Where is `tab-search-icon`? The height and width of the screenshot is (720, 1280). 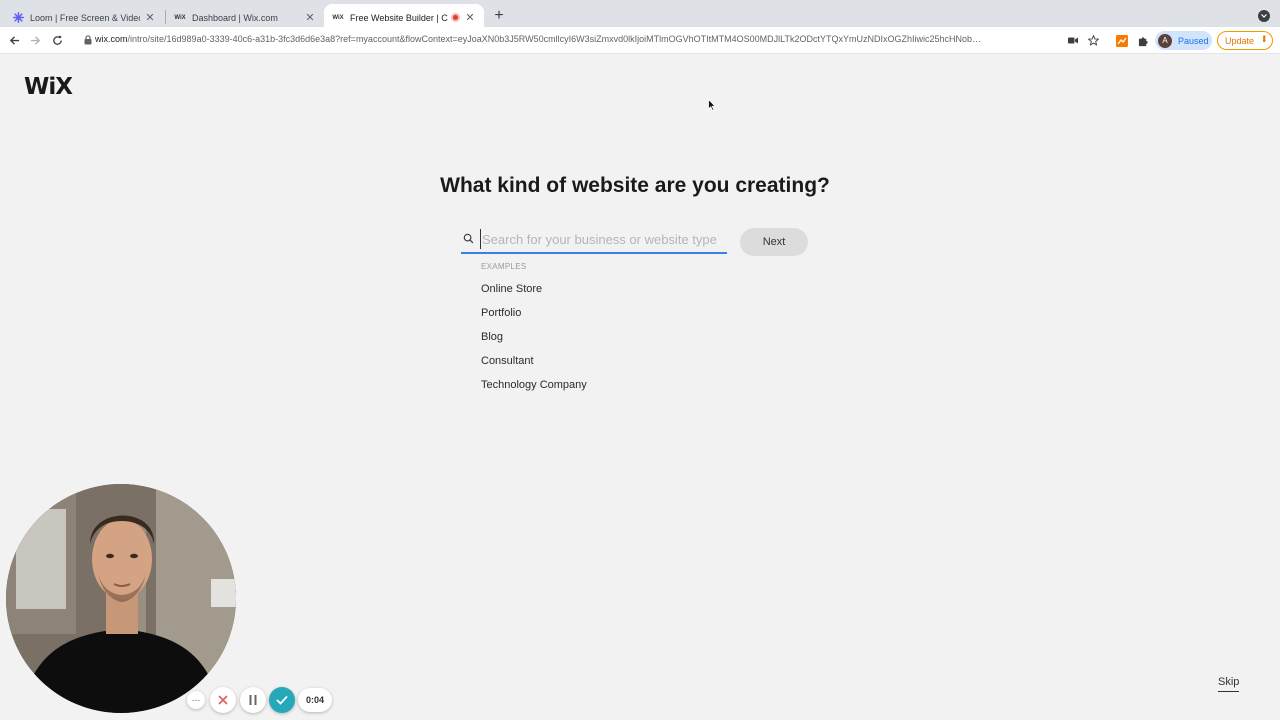
tab-search-icon is located at coordinates (1264, 16).